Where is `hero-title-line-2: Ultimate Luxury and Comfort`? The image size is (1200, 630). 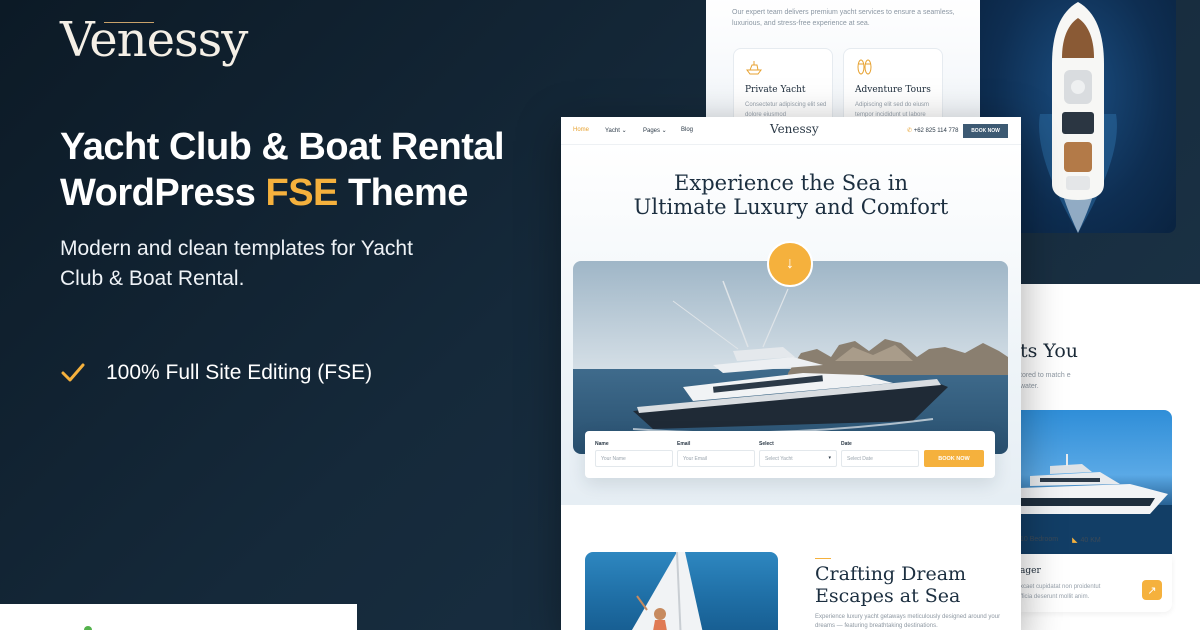 hero-title-line-2: Ultimate Luxury and Comfort is located at coordinates (791, 207).